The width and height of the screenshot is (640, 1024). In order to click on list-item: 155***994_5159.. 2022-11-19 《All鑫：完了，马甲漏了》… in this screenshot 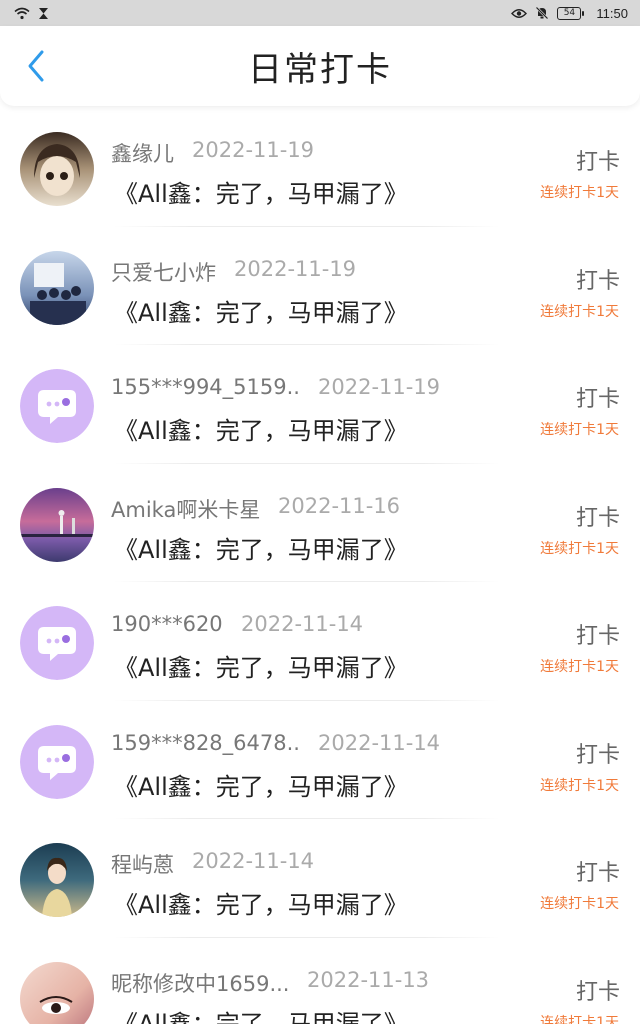, I will do `click(320, 404)`.